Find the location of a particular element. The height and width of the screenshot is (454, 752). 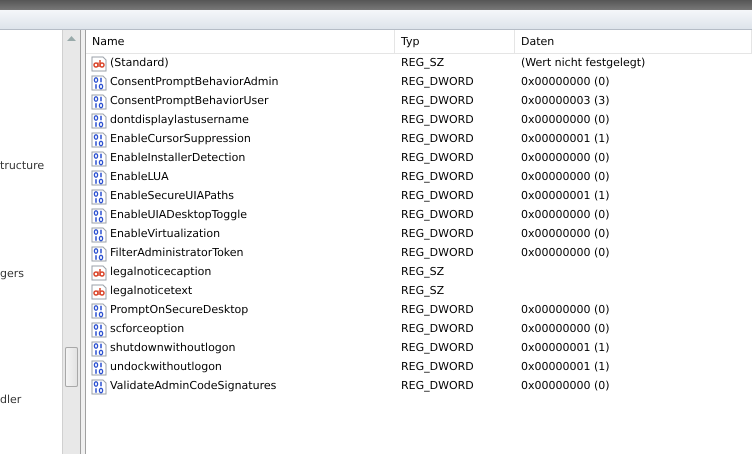

value-data: (Wert nicht festgelegt) is located at coordinates (583, 63).